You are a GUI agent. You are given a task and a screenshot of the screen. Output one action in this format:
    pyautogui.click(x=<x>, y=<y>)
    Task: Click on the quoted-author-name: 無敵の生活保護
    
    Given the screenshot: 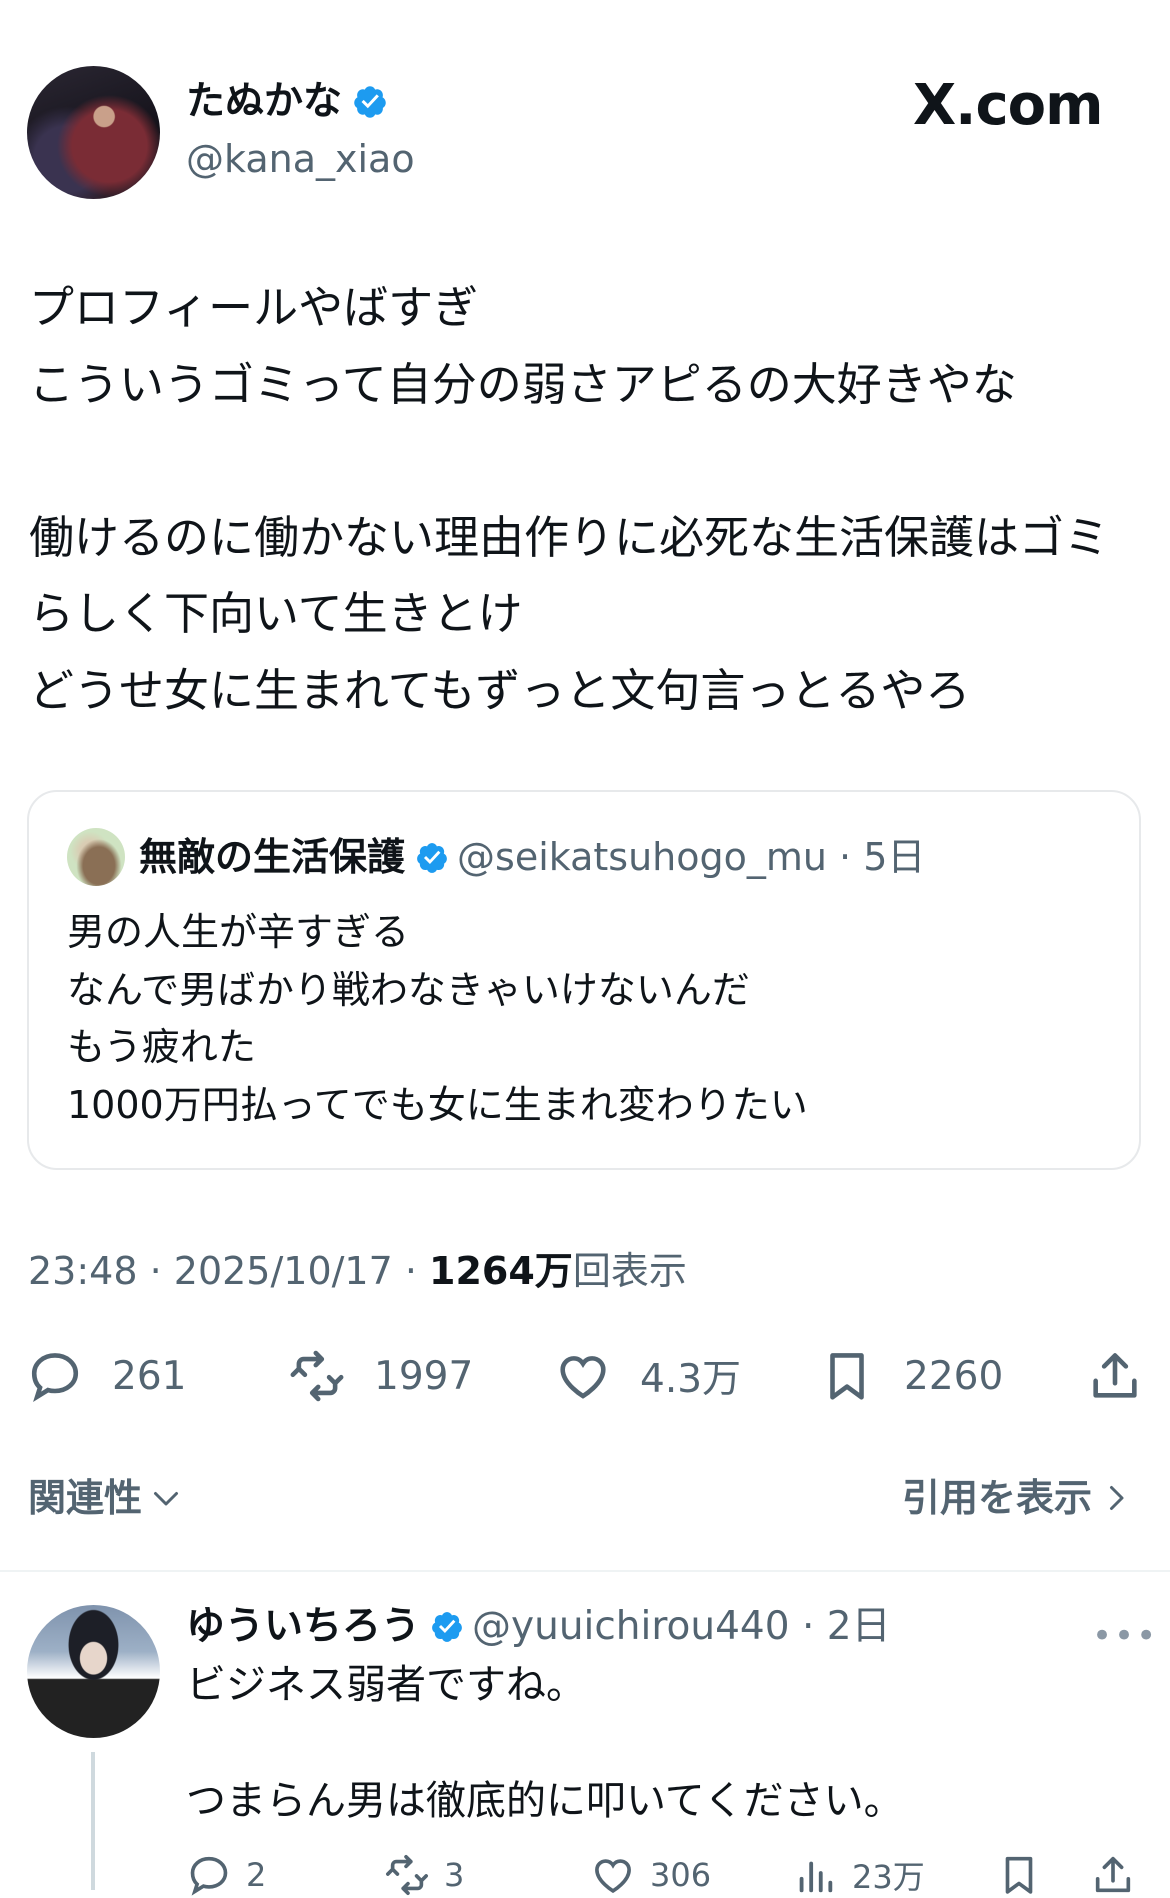 What is the action you would take?
    pyautogui.click(x=272, y=857)
    